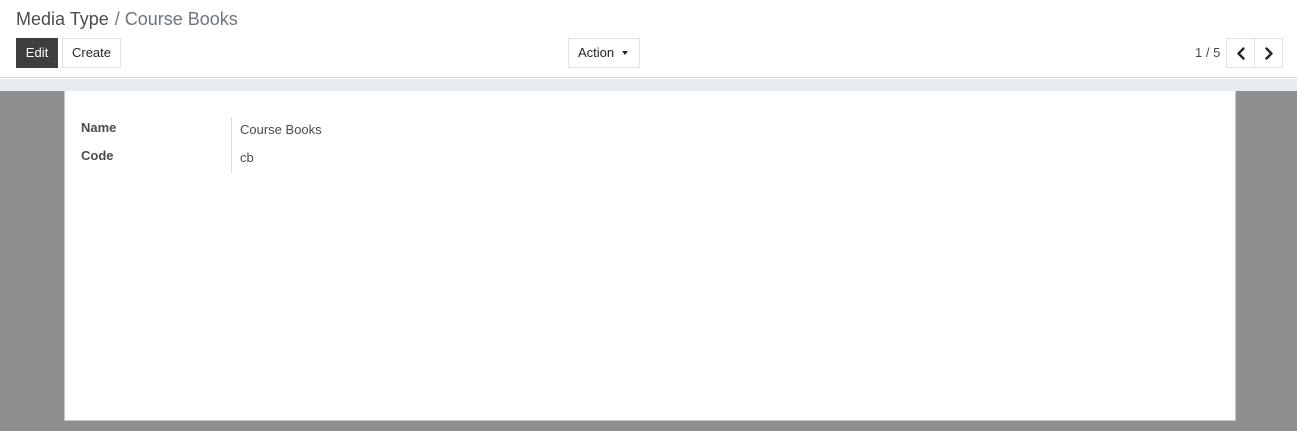 The height and width of the screenshot is (431, 1297). I want to click on code-field-label: Code, so click(97, 155).